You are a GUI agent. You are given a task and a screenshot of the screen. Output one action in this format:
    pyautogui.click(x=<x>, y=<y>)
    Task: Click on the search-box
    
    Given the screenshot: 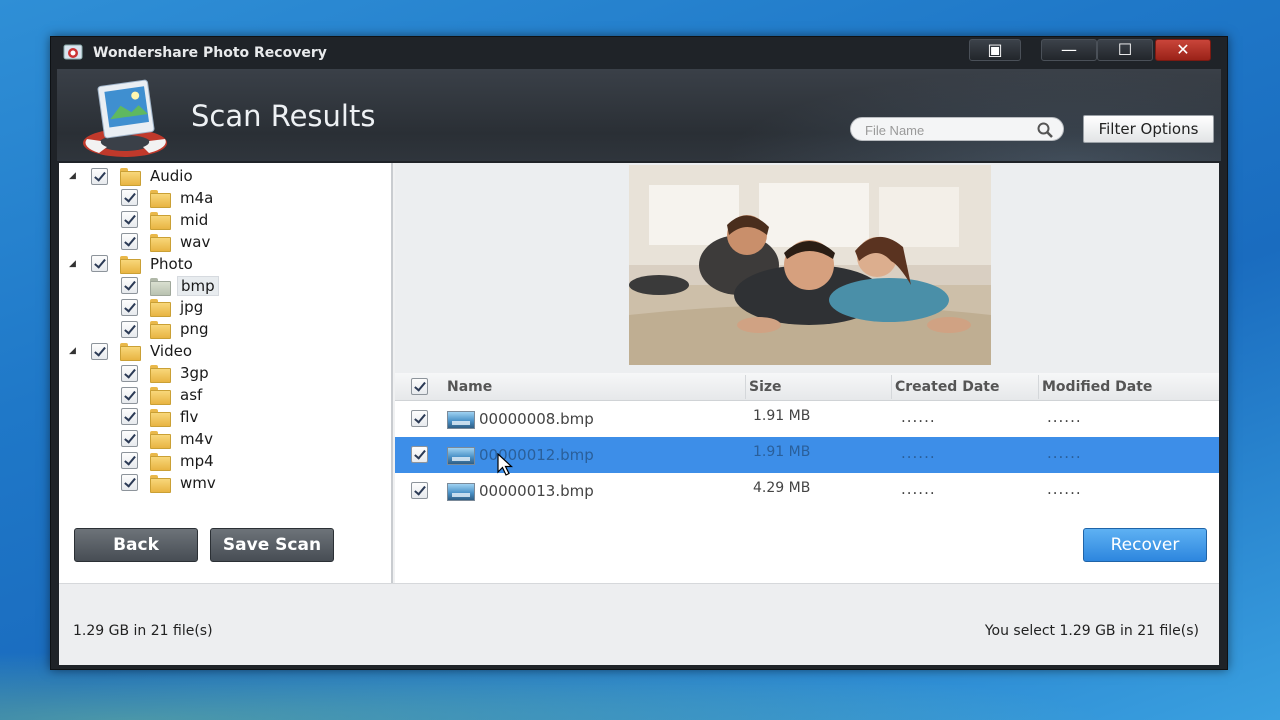 What is the action you would take?
    pyautogui.click(x=957, y=129)
    